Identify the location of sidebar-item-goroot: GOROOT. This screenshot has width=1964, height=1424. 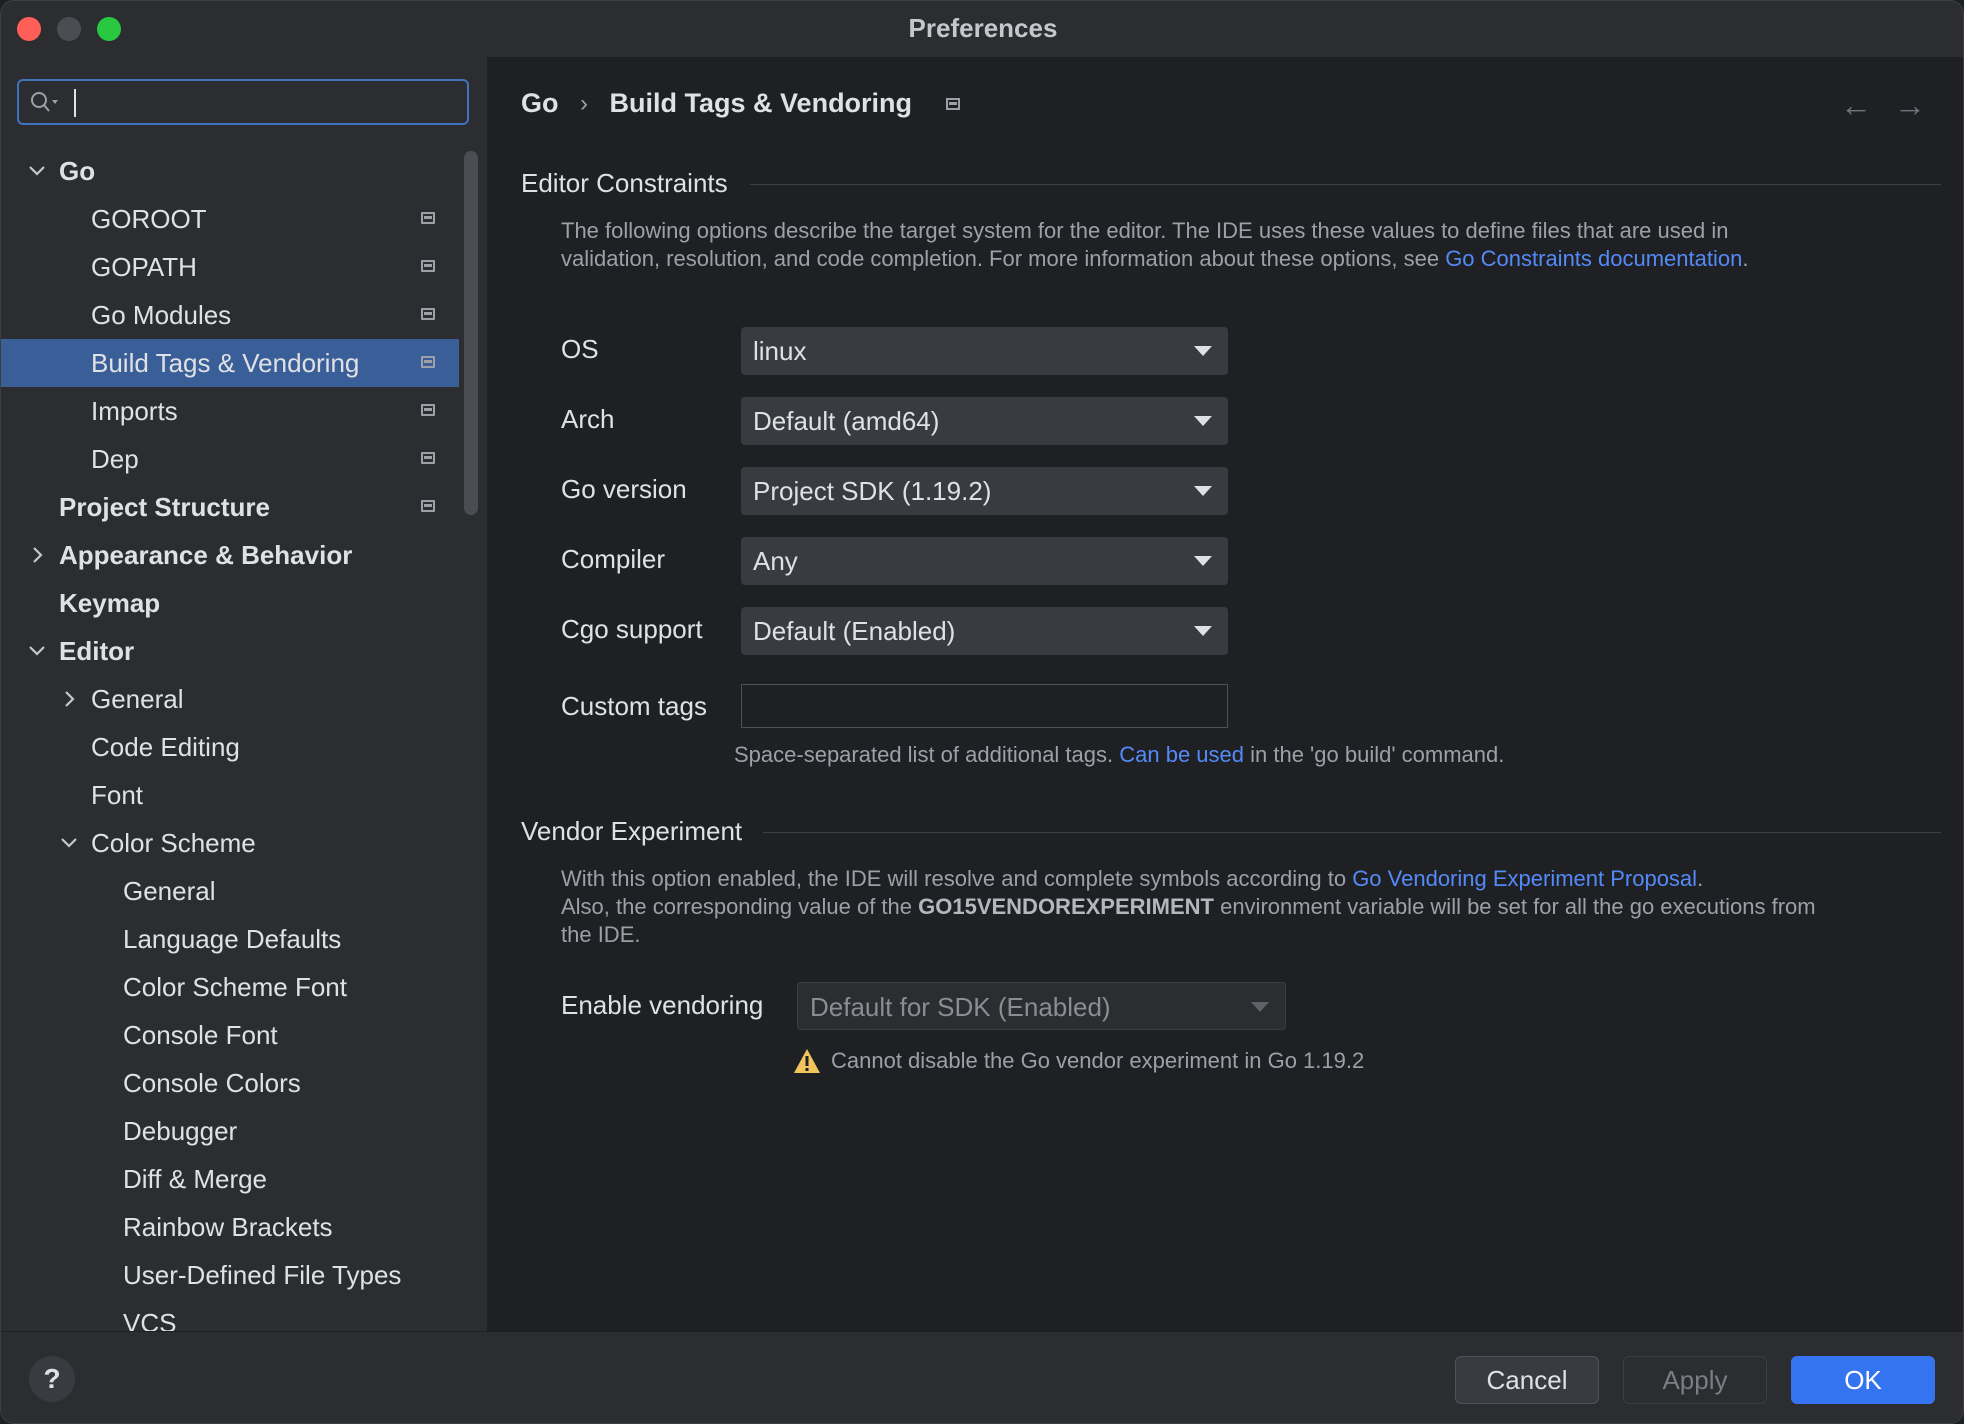
(230, 219).